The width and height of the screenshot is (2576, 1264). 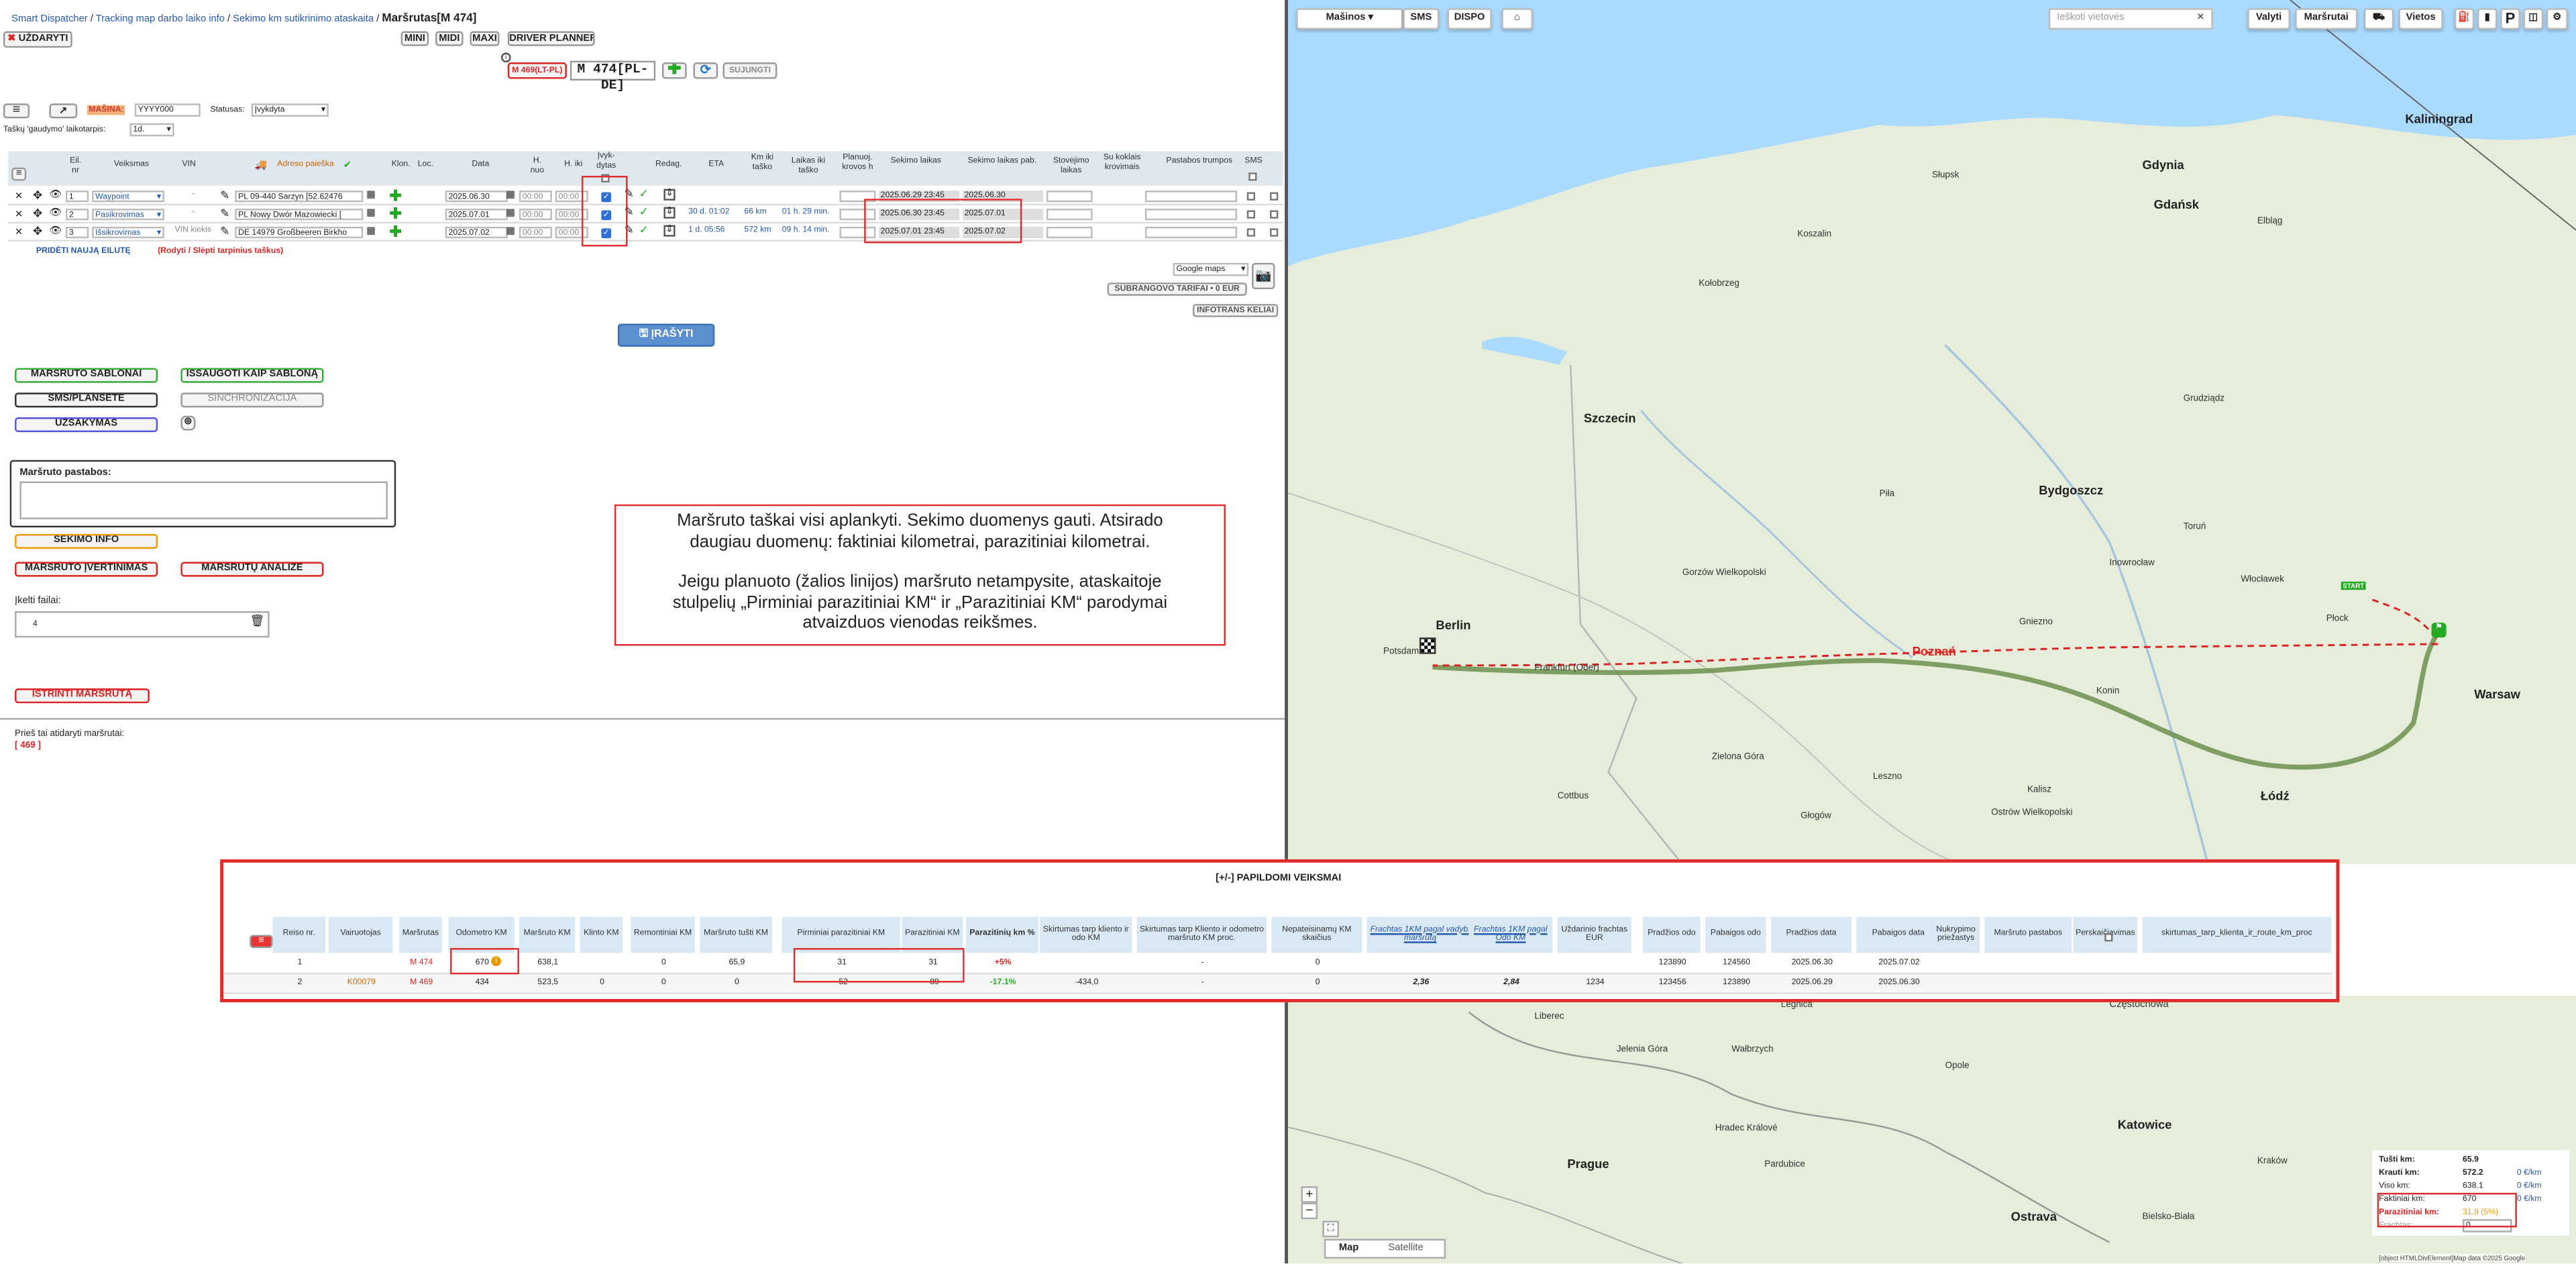 What do you see at coordinates (1405, 1249) in the screenshot?
I see `tab-satellite: Satellite` at bounding box center [1405, 1249].